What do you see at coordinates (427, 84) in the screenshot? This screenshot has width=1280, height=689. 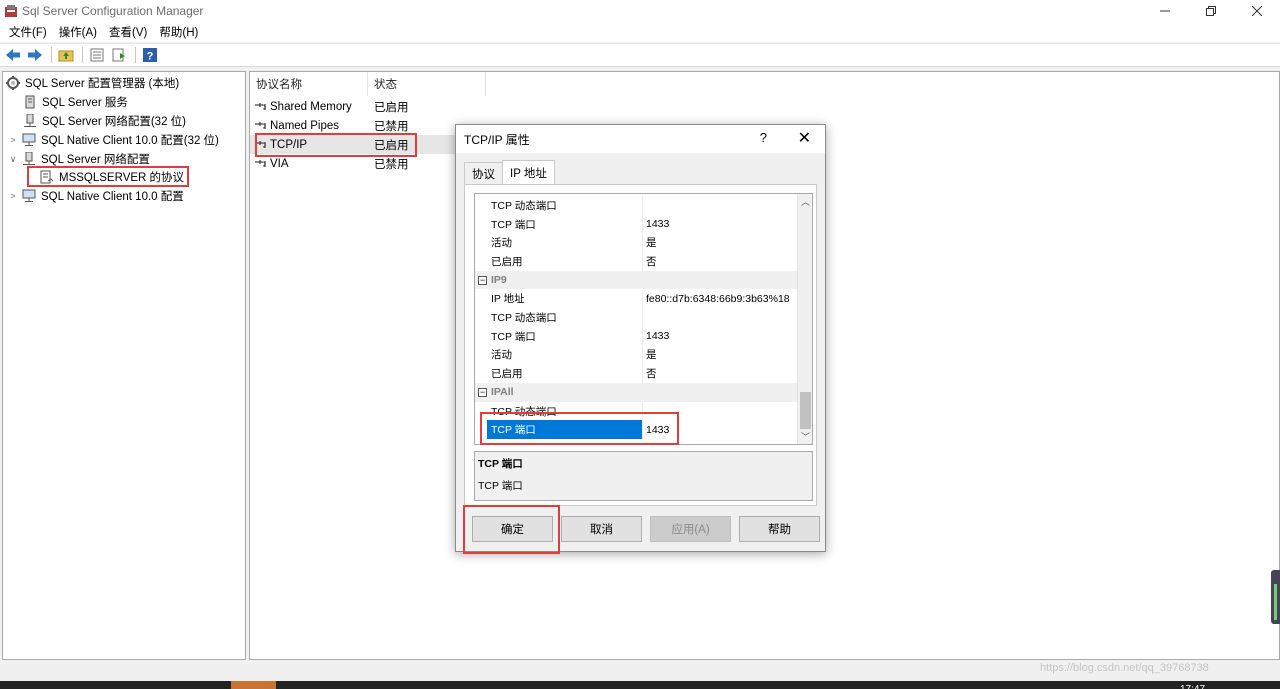 I see `column-header-status: 状态` at bounding box center [427, 84].